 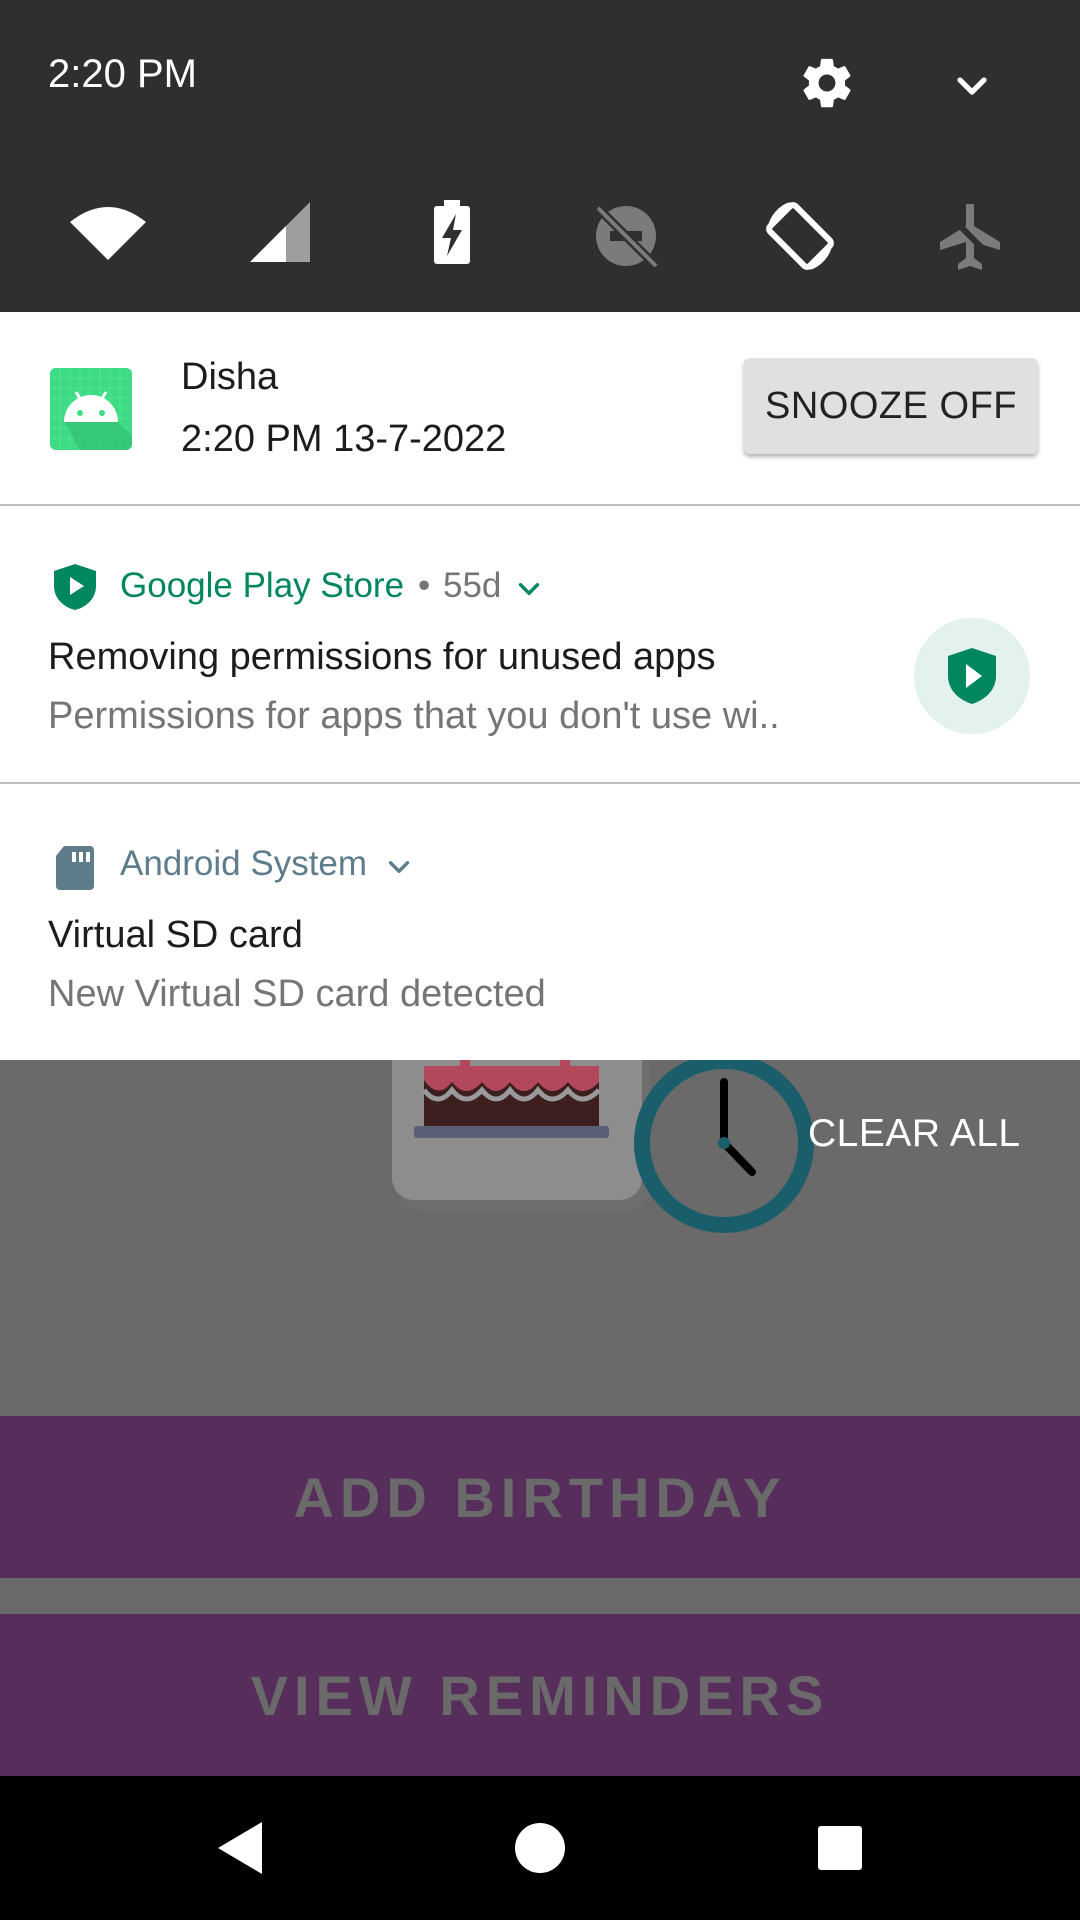 What do you see at coordinates (540, 408) in the screenshot?
I see `notification-disha: Disha 2:20 PM 13-7-2022 SNOOZE OFF` at bounding box center [540, 408].